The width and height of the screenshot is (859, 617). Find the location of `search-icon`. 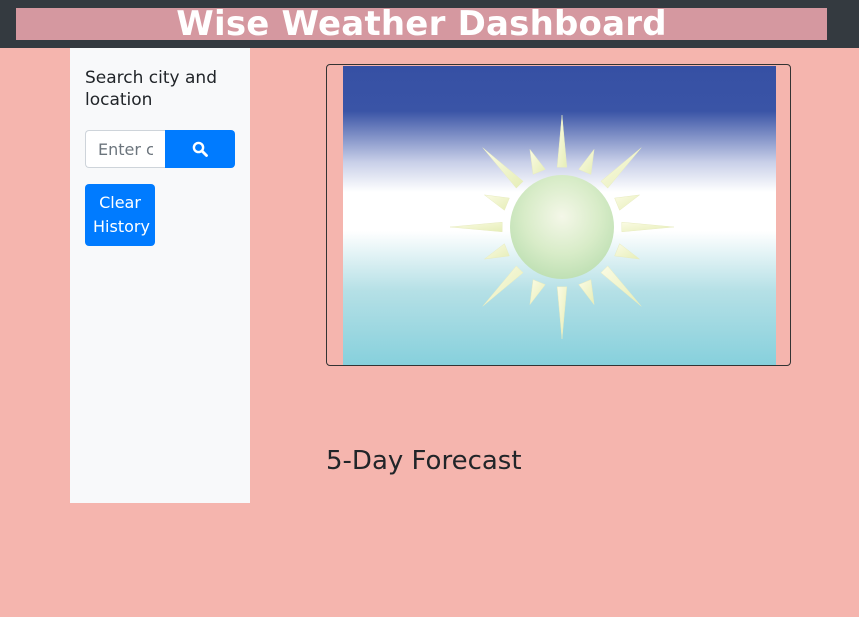

search-icon is located at coordinates (200, 149).